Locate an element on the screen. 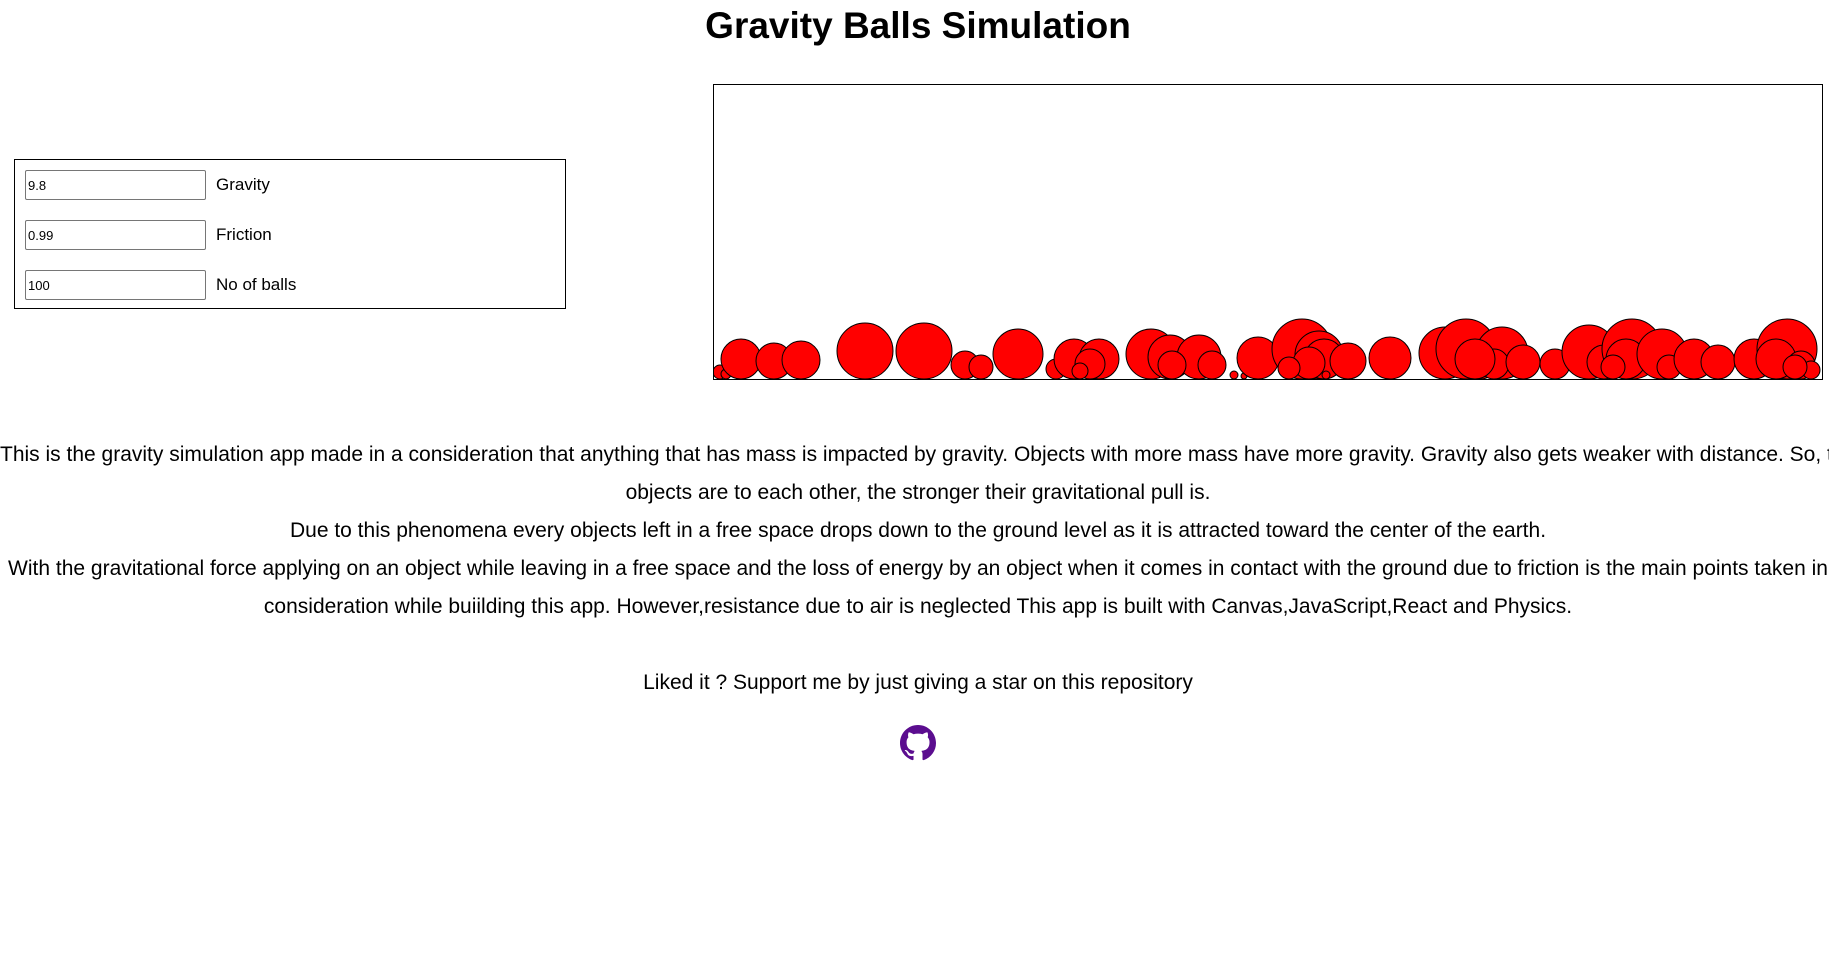 Image resolution: width=1829 pixels, height=975 pixels. gravity-control: Gravity is located at coordinates (147, 185).